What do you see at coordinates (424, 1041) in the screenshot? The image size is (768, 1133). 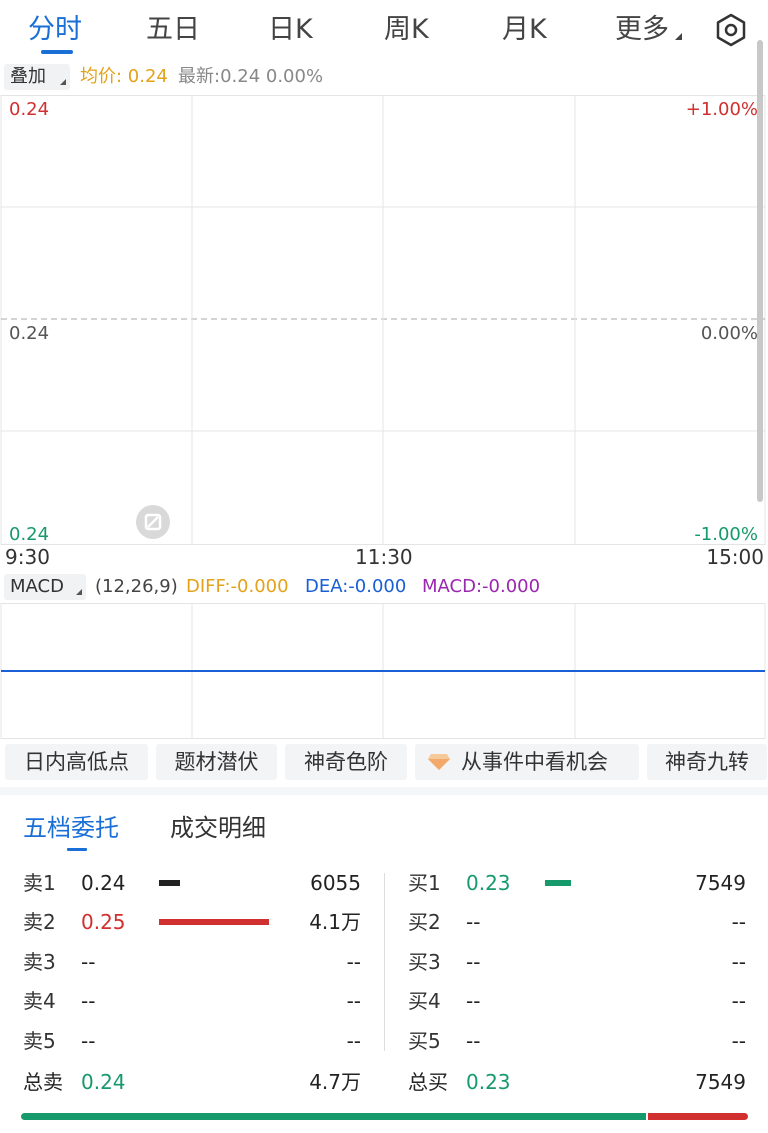 I see `buy-label: 买5` at bounding box center [424, 1041].